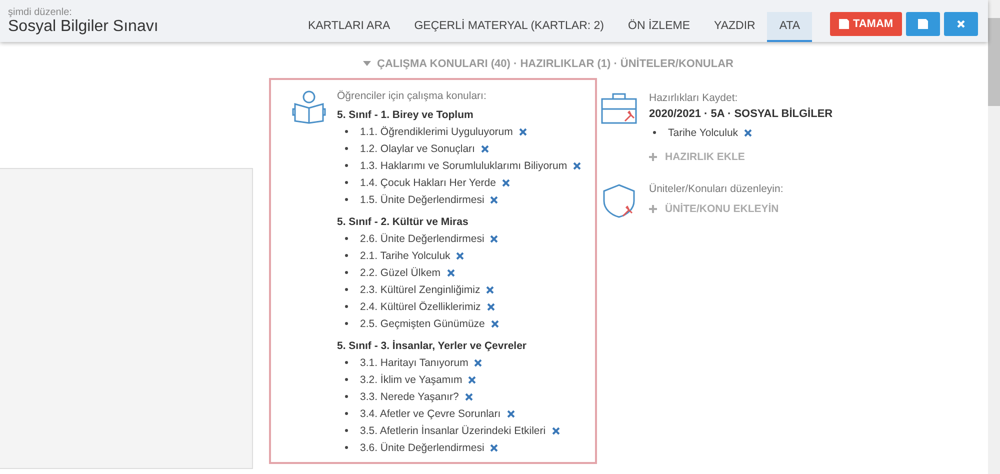 This screenshot has width=1000, height=474. Describe the element at coordinates (619, 108) in the screenshot. I see `briefcase-icon` at that location.